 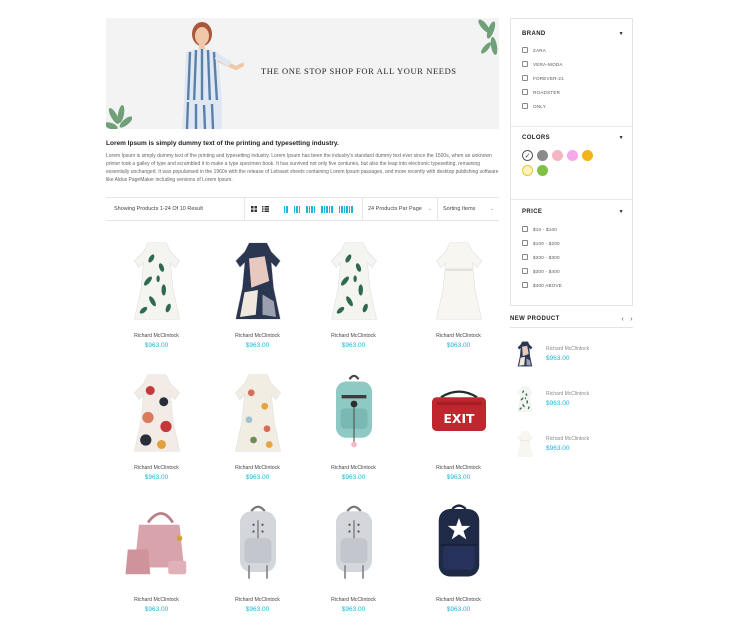 I want to click on sorting-select: Sorting Items ⌄, so click(x=468, y=209).